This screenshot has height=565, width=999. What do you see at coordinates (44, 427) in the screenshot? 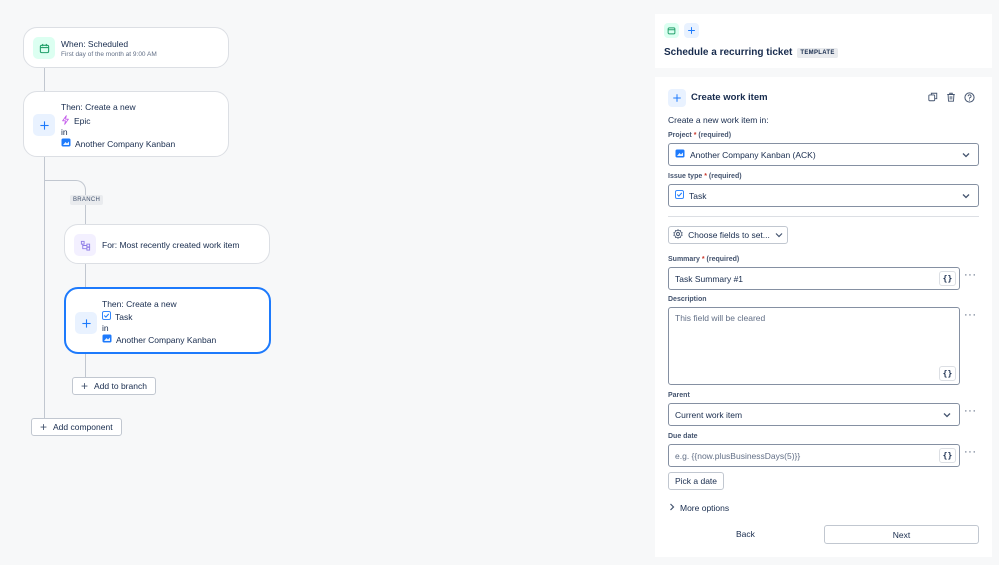
I see `plus-icon: +` at bounding box center [44, 427].